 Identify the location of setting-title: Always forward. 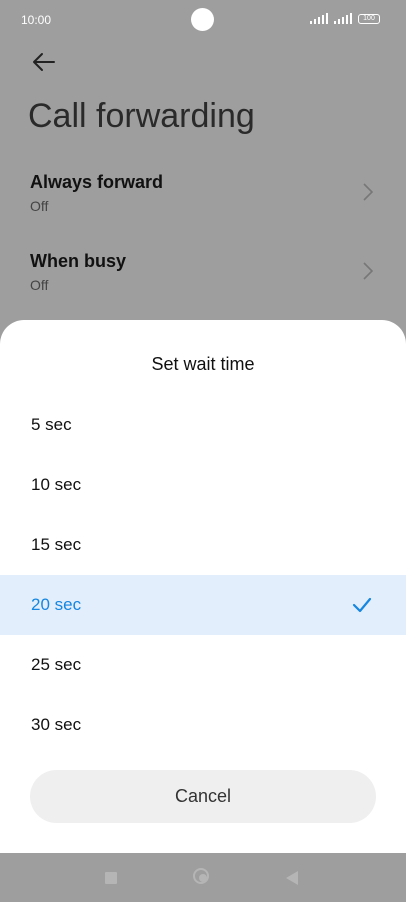
(97, 182).